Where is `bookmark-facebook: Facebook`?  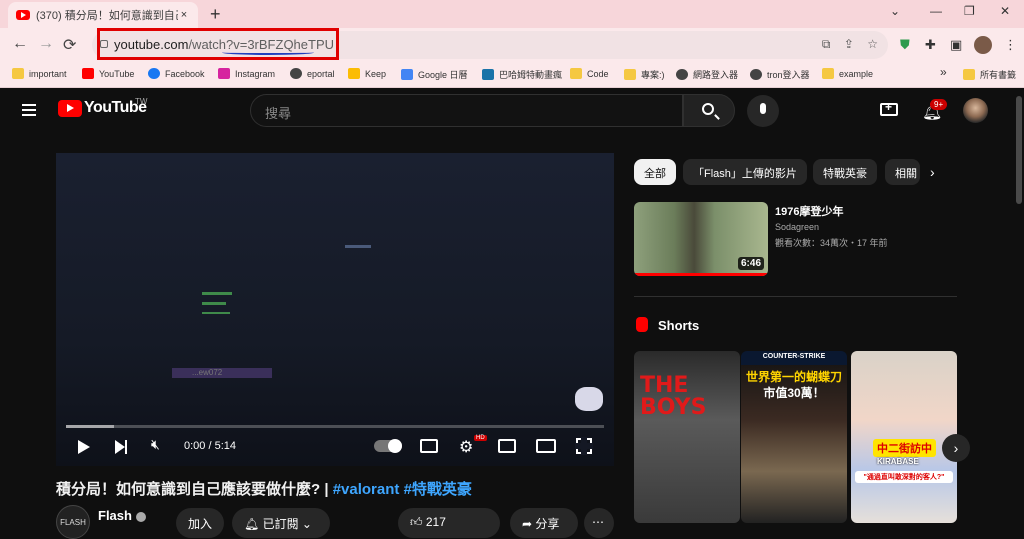 bookmark-facebook: Facebook is located at coordinates (176, 73).